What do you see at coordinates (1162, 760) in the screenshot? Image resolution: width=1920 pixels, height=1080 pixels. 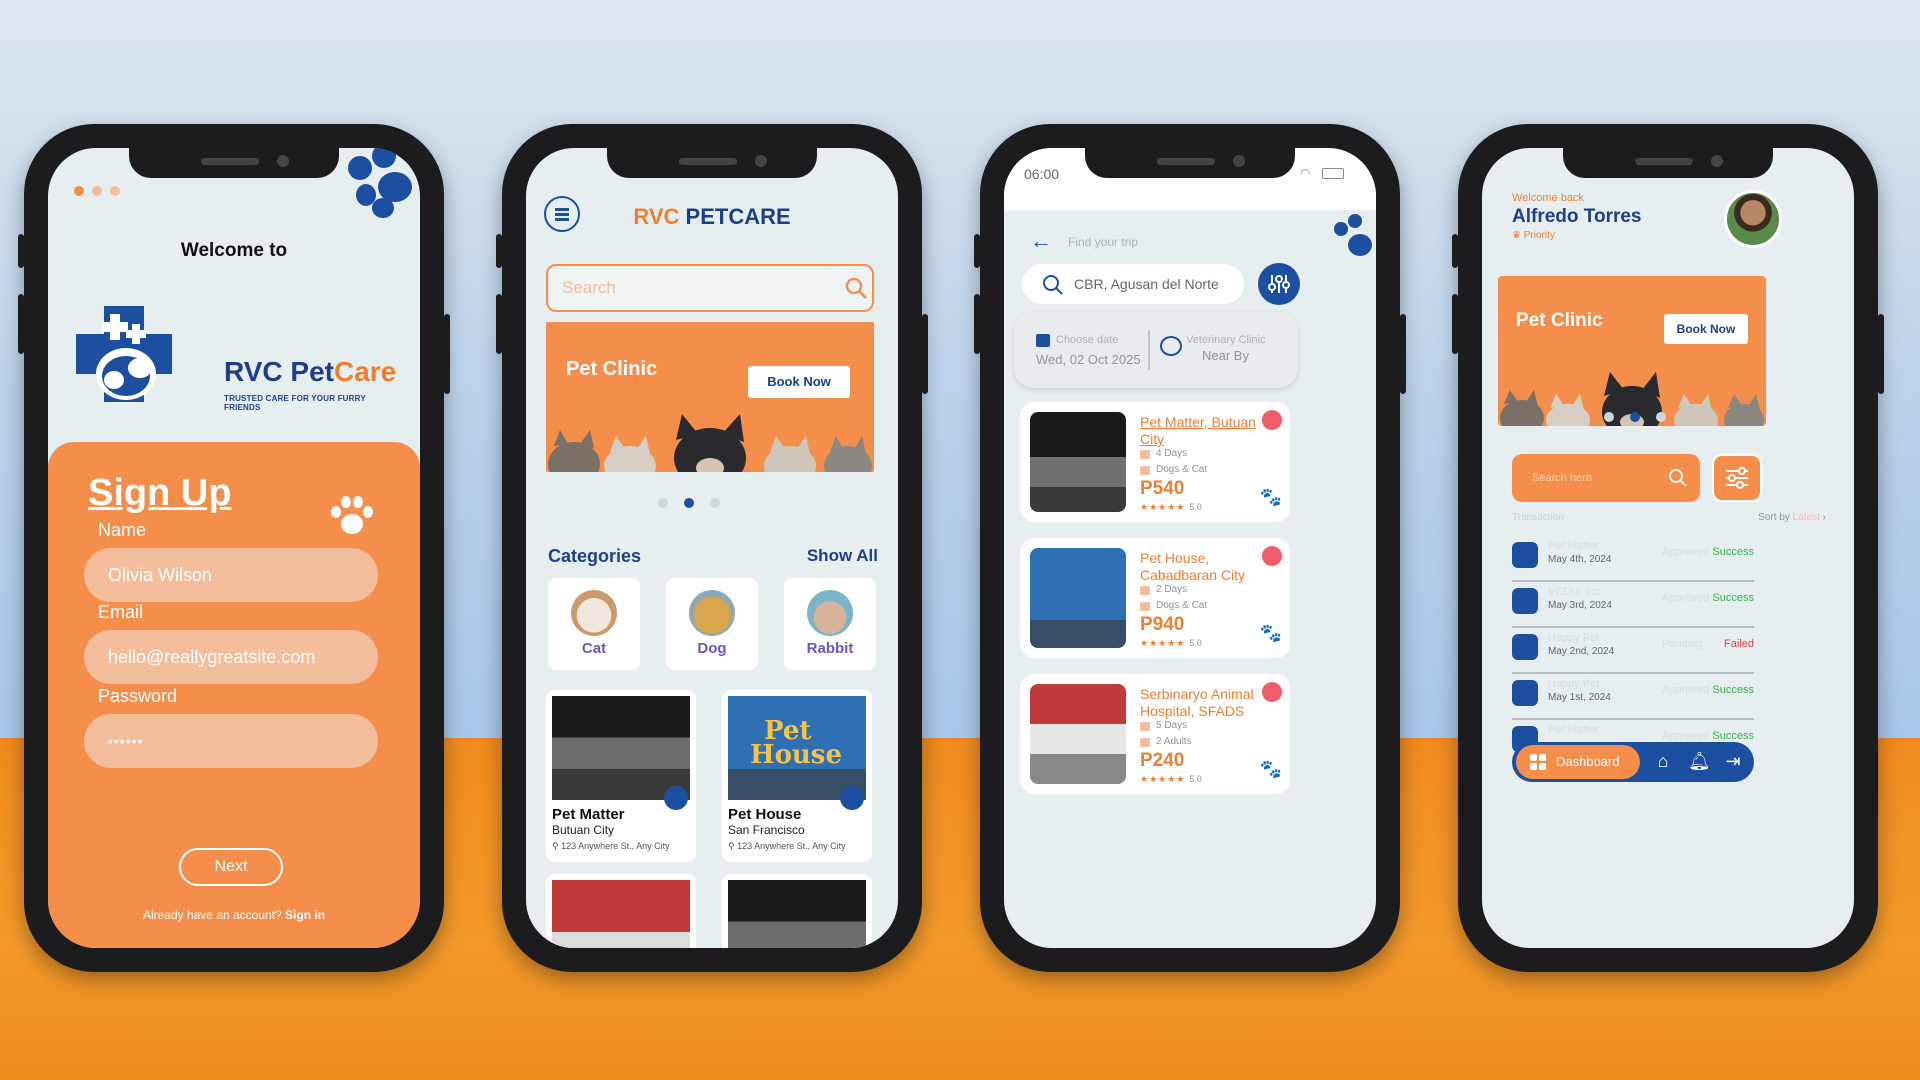 I see `result-price: P240` at bounding box center [1162, 760].